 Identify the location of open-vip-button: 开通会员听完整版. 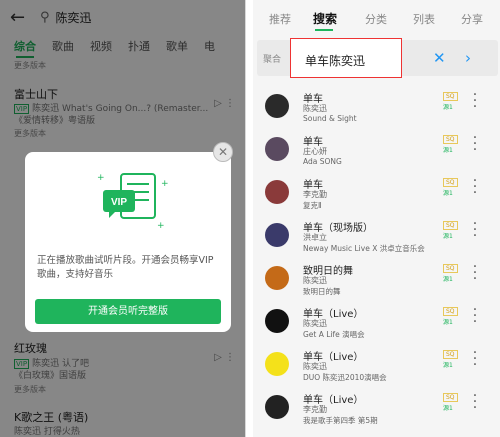
(128, 311).